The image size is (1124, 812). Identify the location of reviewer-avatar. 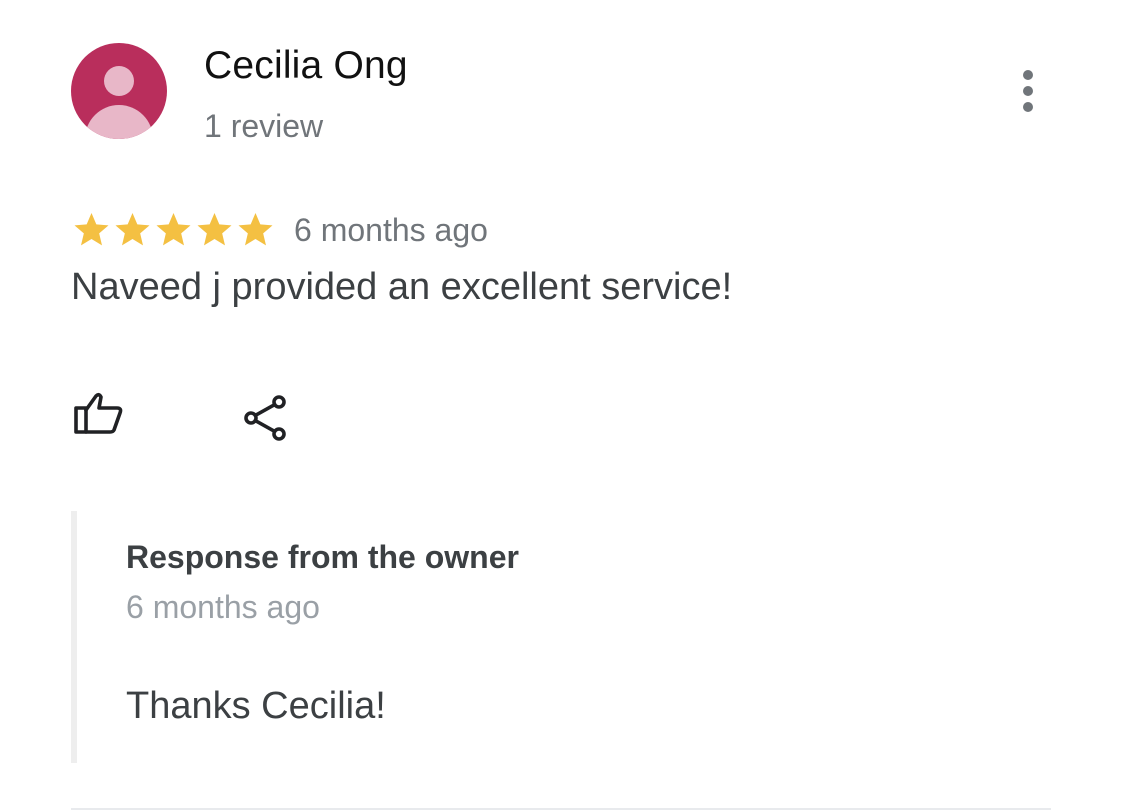
(119, 91).